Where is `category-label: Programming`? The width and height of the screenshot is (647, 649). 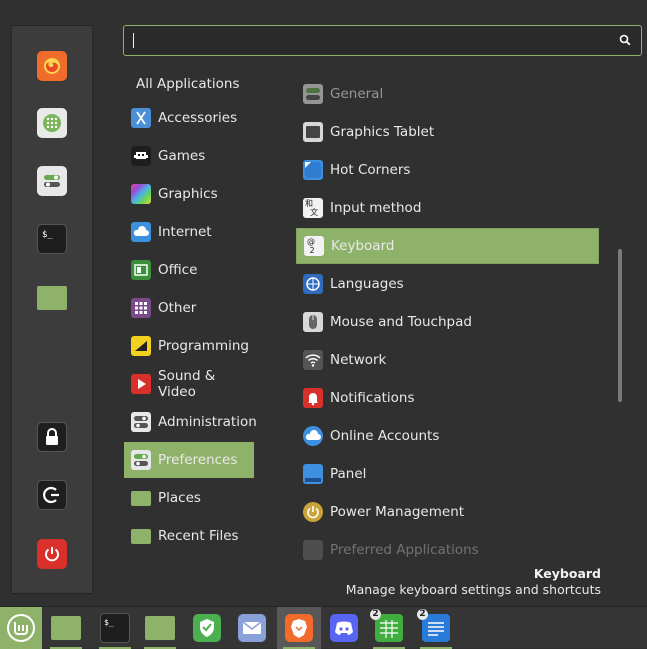
category-label: Programming is located at coordinates (203, 346).